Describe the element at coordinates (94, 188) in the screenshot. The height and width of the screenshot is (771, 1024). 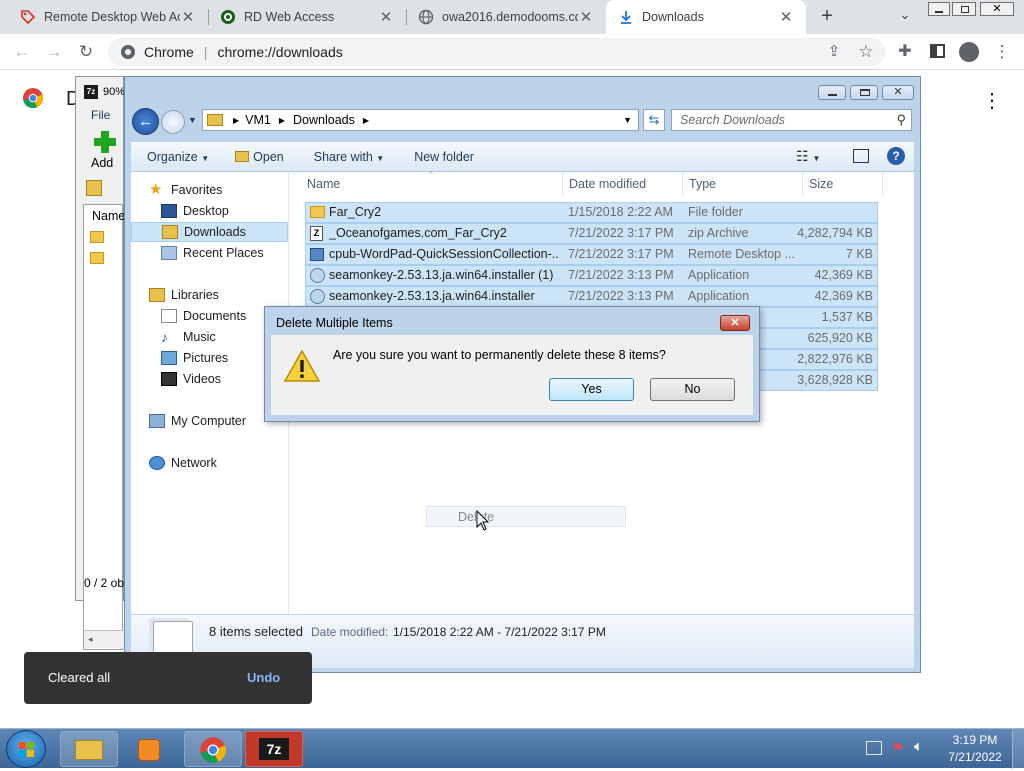
I see `up-folder-icon` at that location.